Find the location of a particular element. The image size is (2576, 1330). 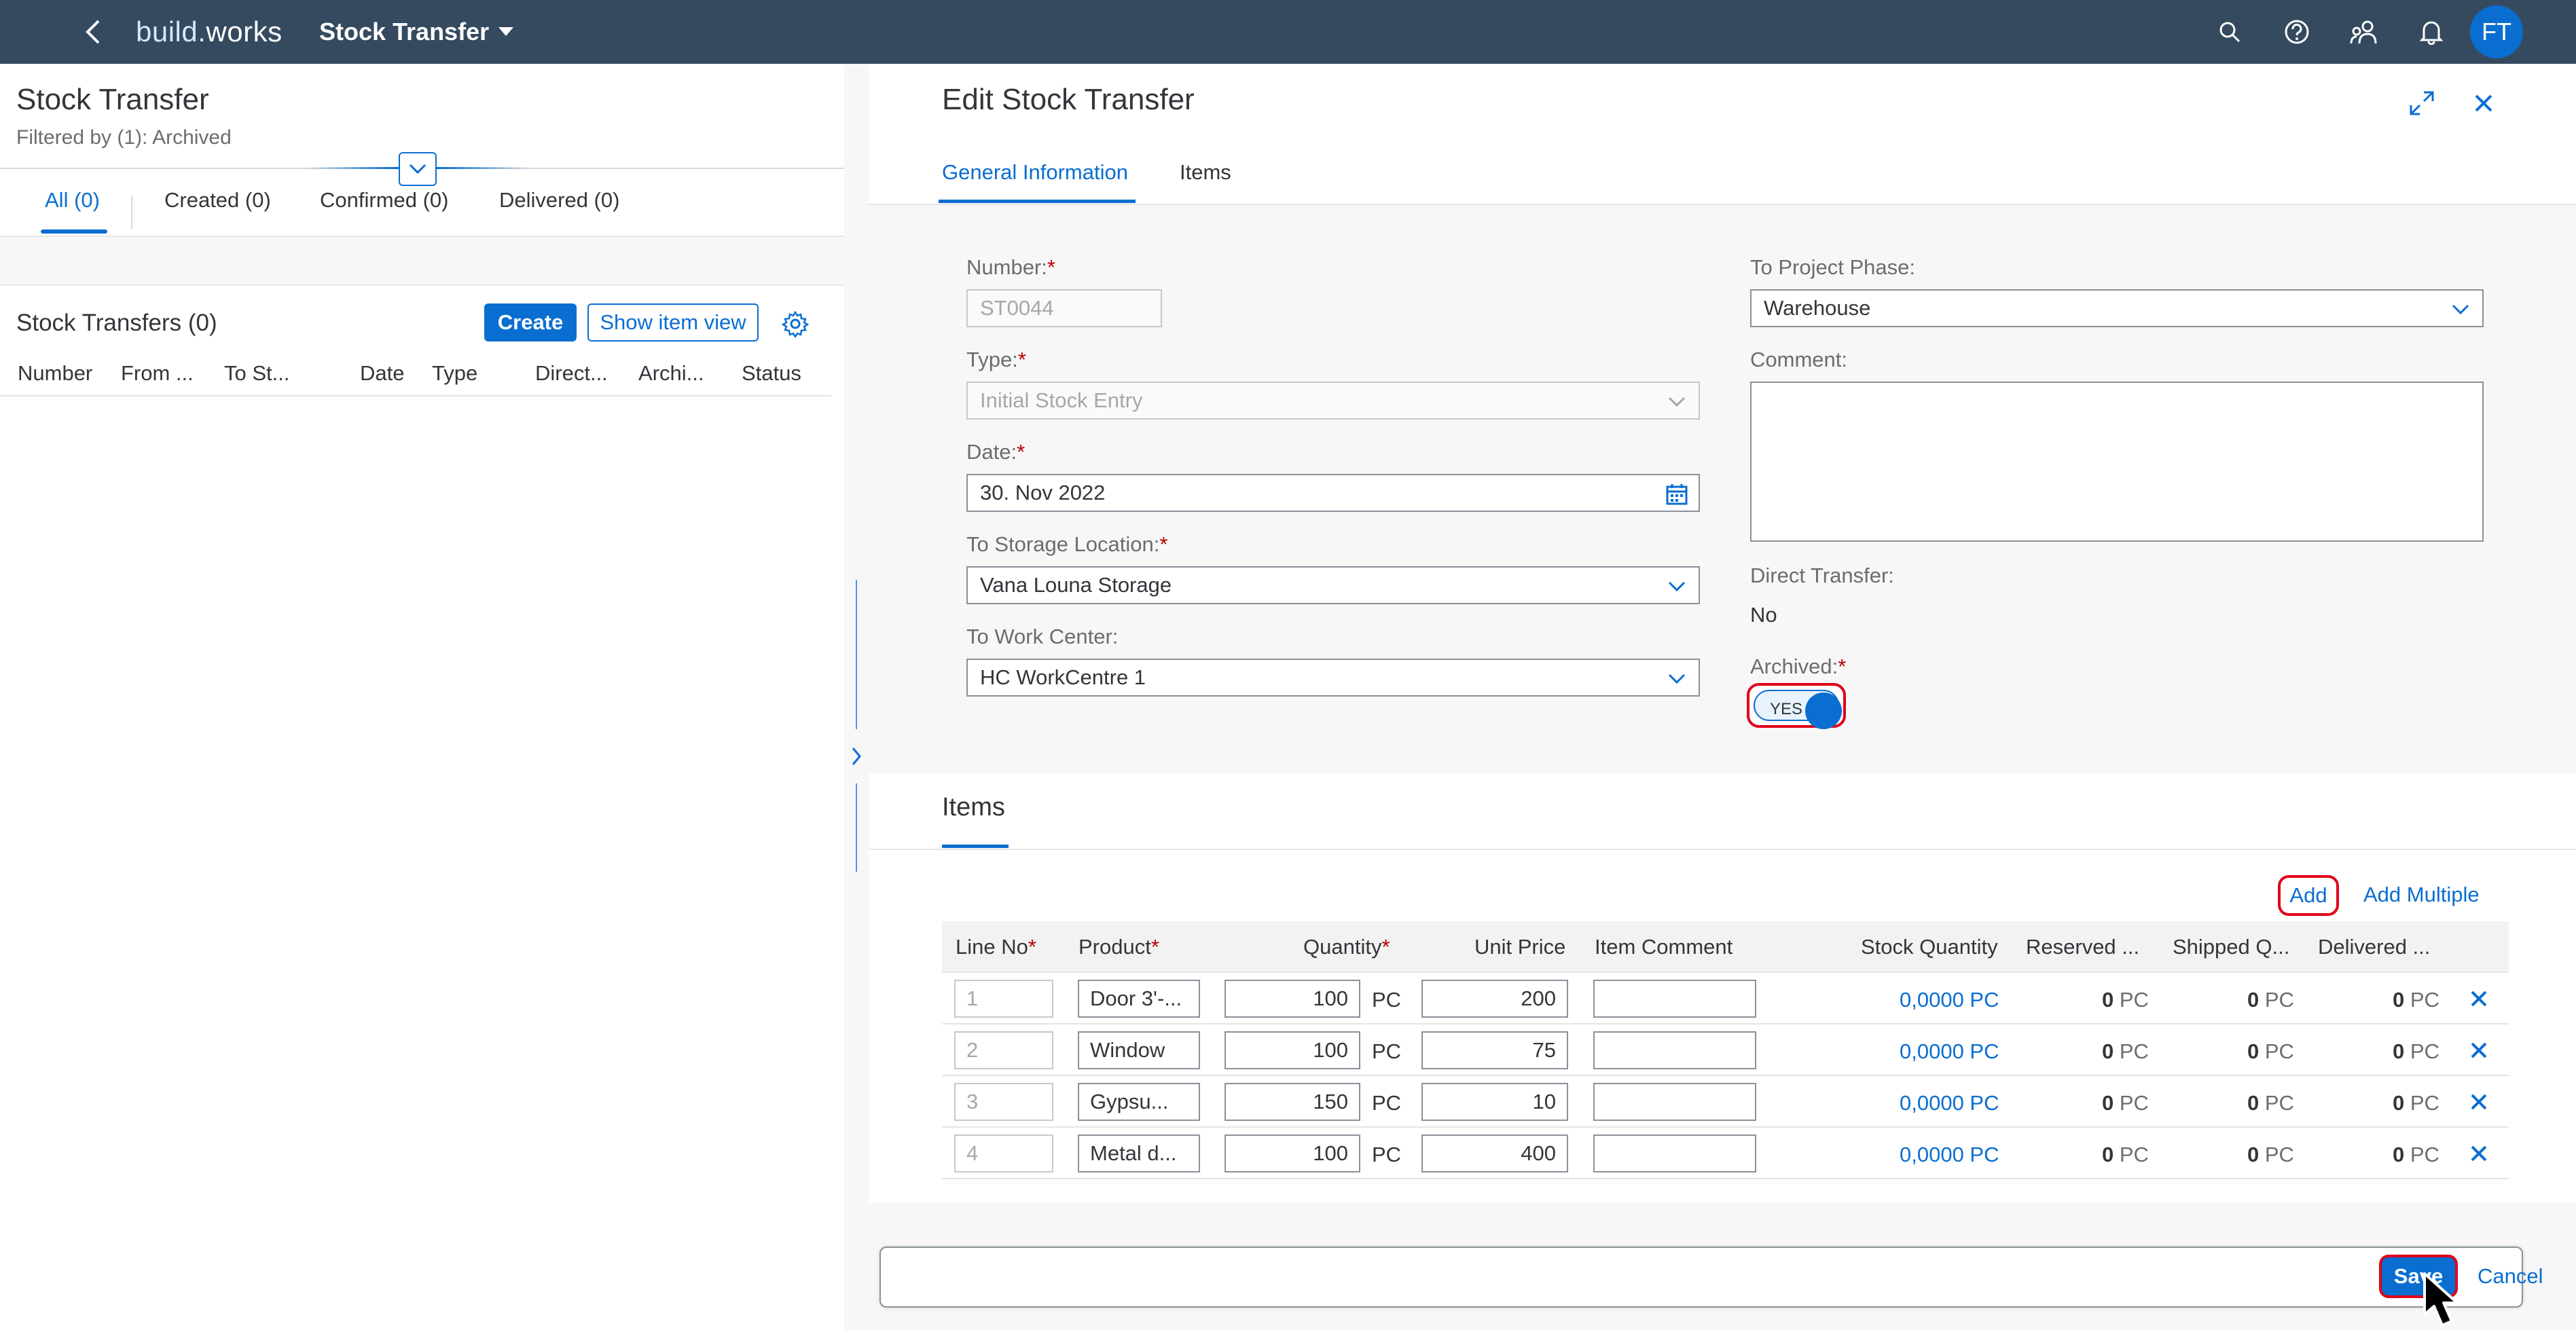

tab-general-information: General Information is located at coordinates (1035, 172).